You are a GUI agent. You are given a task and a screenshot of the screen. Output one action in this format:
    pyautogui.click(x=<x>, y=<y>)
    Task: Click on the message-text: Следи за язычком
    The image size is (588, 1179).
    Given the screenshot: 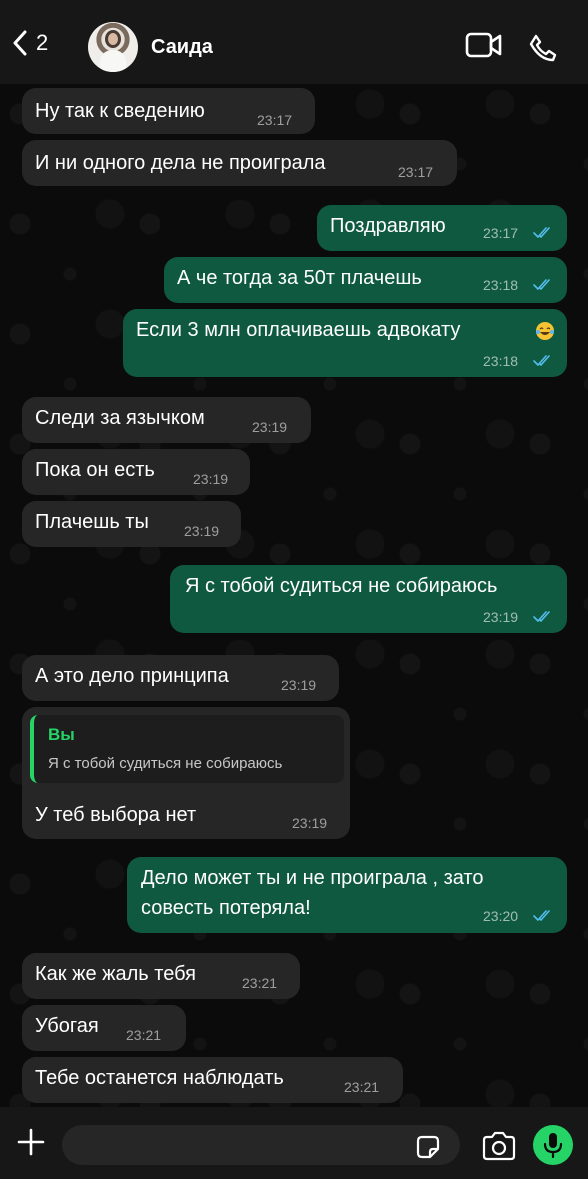 What is the action you would take?
    pyautogui.click(x=120, y=418)
    